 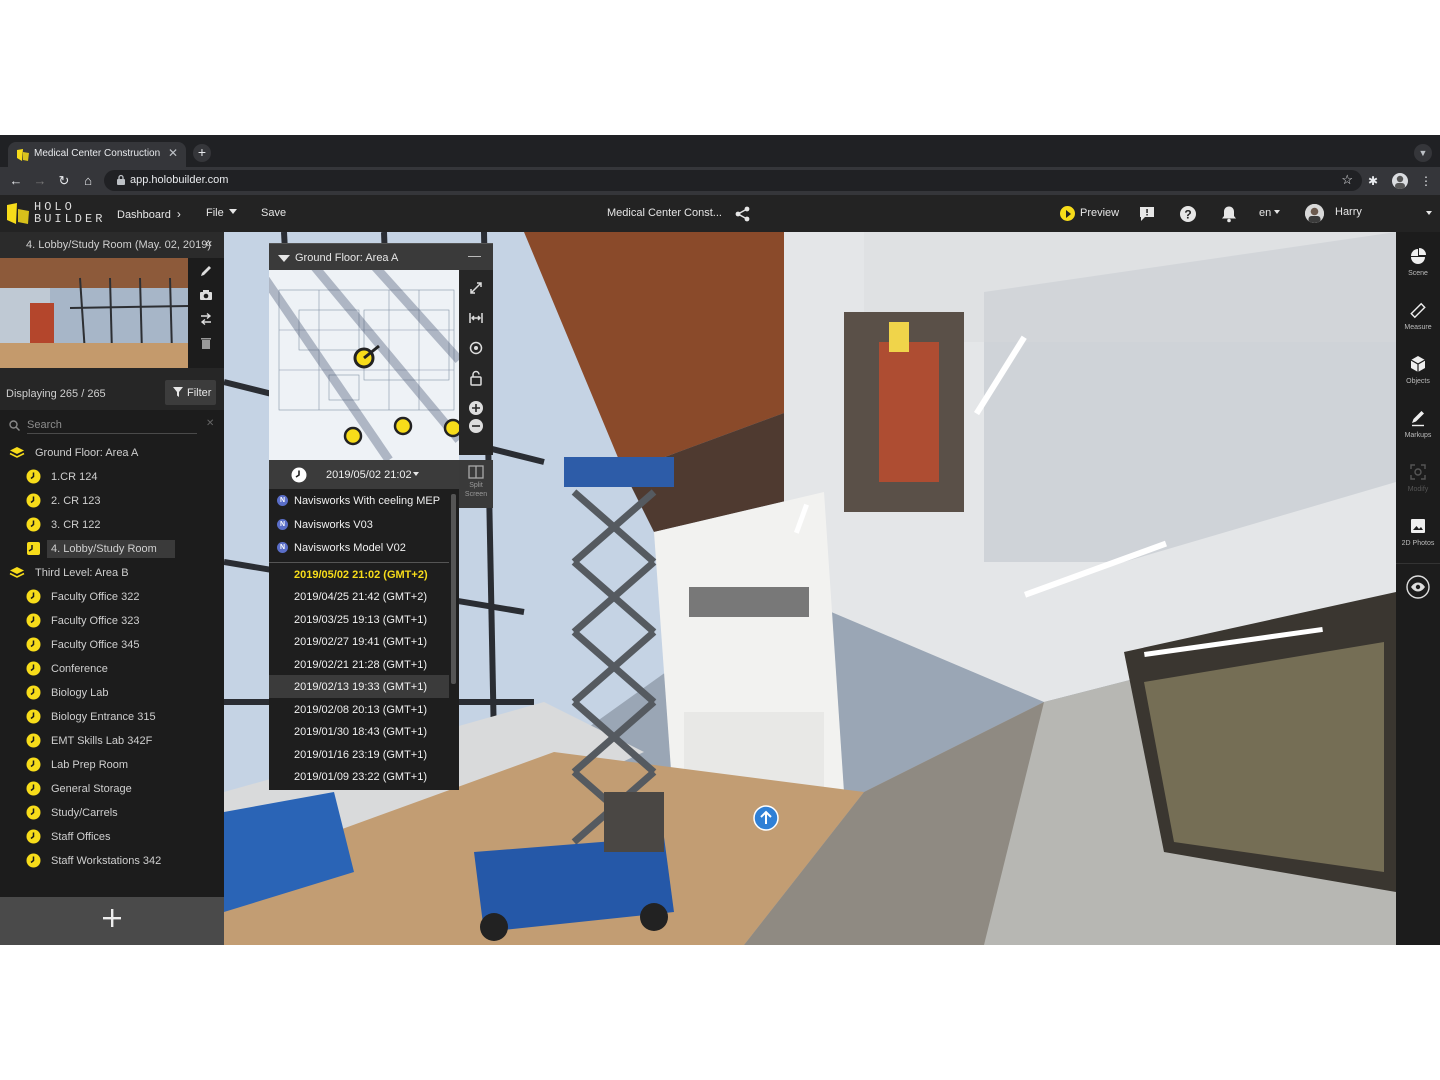 What do you see at coordinates (474, 255) in the screenshot?
I see `minimize-minimap-icon: —` at bounding box center [474, 255].